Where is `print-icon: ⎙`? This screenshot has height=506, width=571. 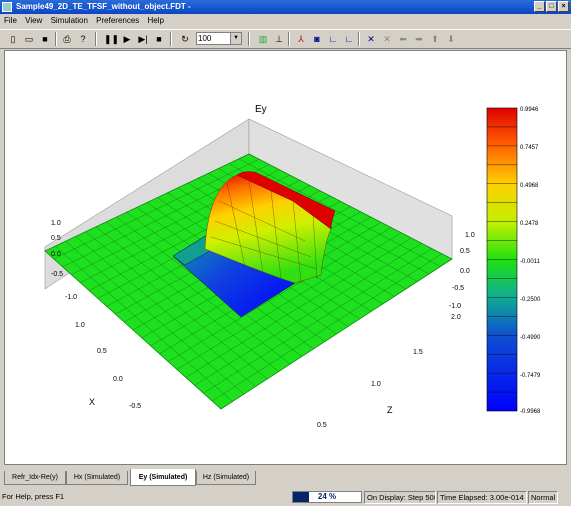
print-icon: ⎙ is located at coordinates (67, 39).